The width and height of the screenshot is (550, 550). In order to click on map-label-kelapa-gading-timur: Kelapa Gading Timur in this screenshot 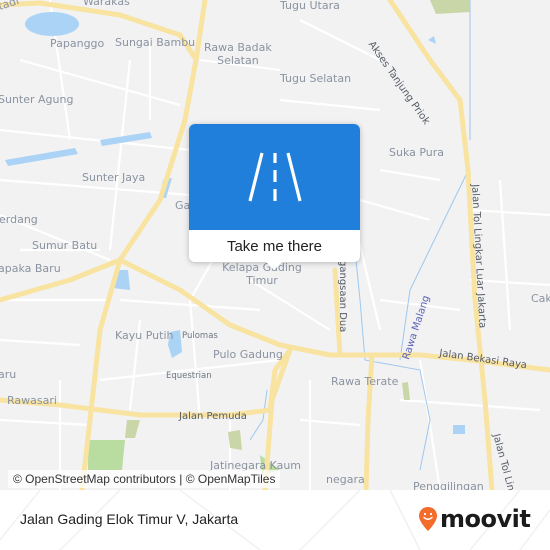, I will do `click(262, 274)`.